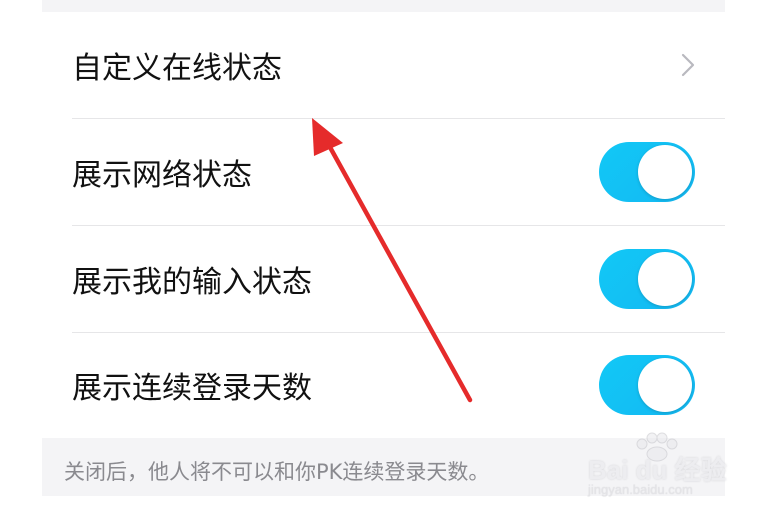  Describe the element at coordinates (688, 65) in the screenshot. I see `chevron-right-icon` at that location.